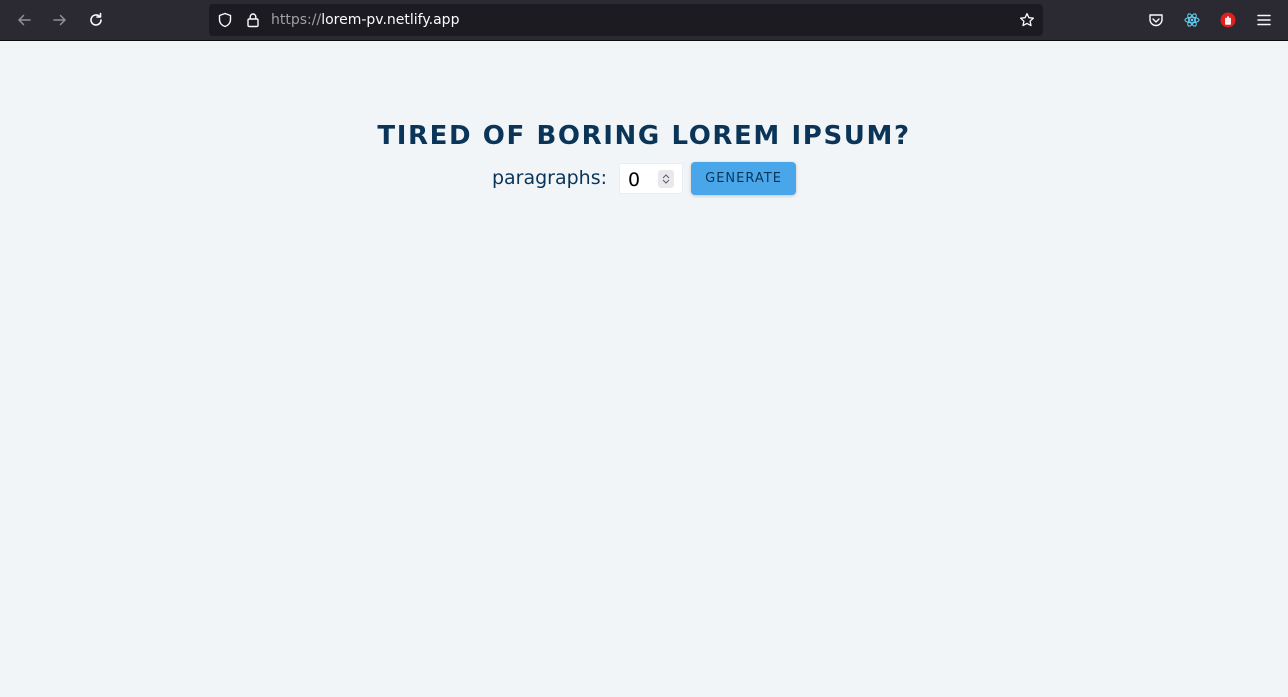 The image size is (1288, 697). I want to click on shield-icon, so click(225, 20).